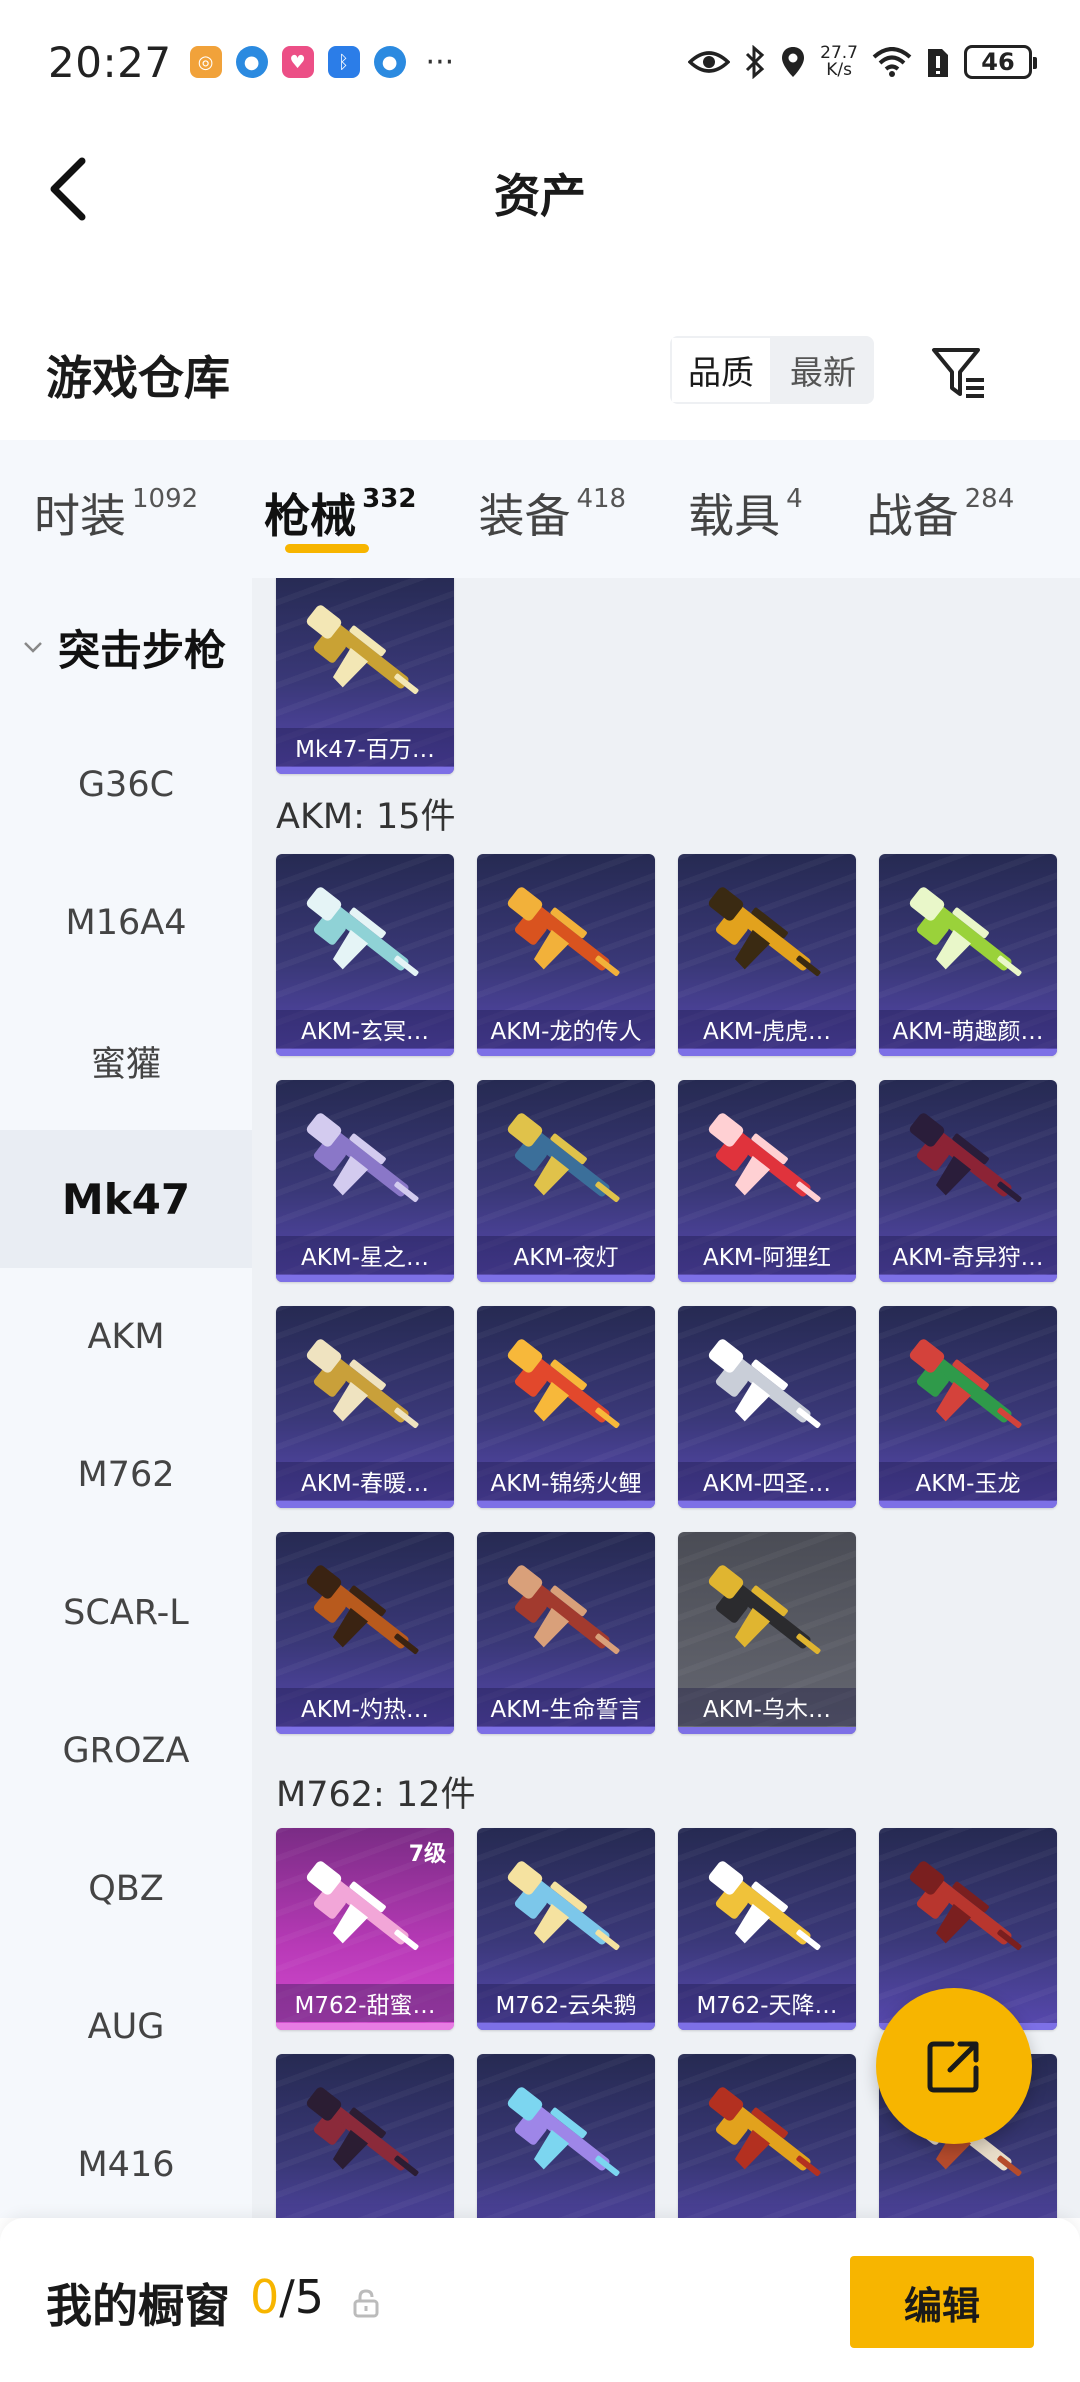 Image resolution: width=1080 pixels, height=2382 pixels. What do you see at coordinates (566, 1633) in the screenshot?
I see `weapon-card: AKM-生命誓言` at bounding box center [566, 1633].